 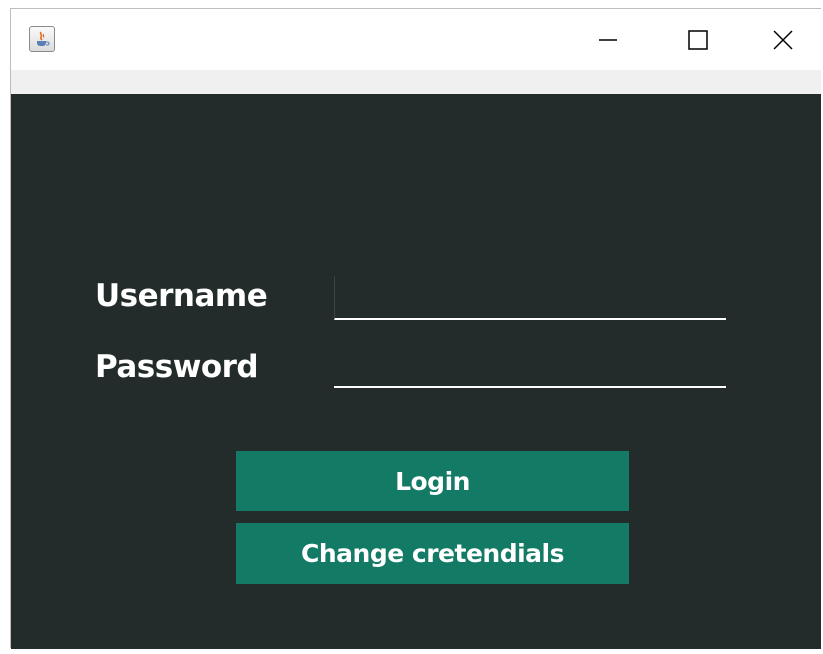 I want to click on menu-bar-strip, so click(x=416, y=82).